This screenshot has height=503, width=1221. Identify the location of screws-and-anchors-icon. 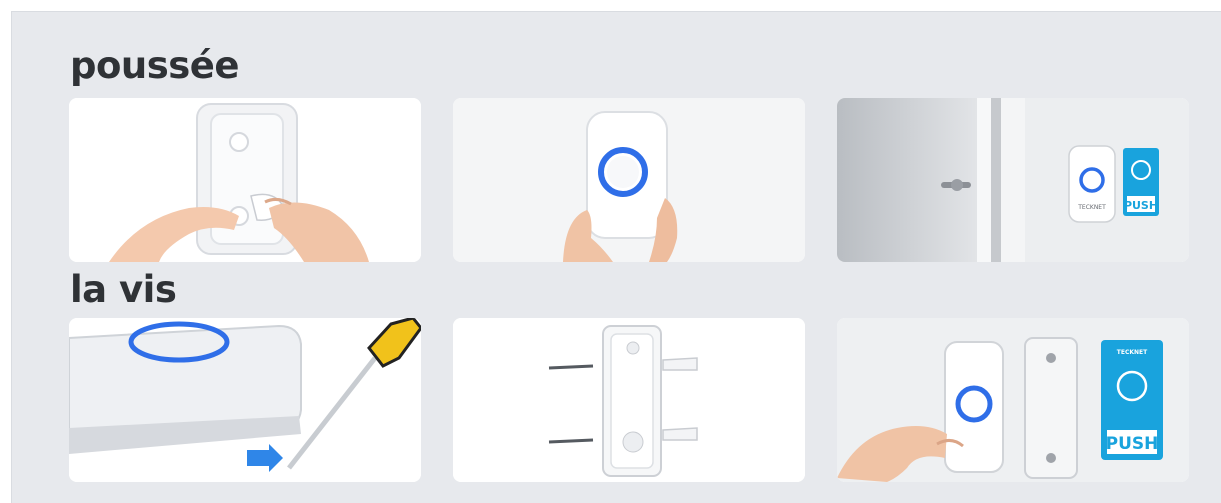
(629, 400).